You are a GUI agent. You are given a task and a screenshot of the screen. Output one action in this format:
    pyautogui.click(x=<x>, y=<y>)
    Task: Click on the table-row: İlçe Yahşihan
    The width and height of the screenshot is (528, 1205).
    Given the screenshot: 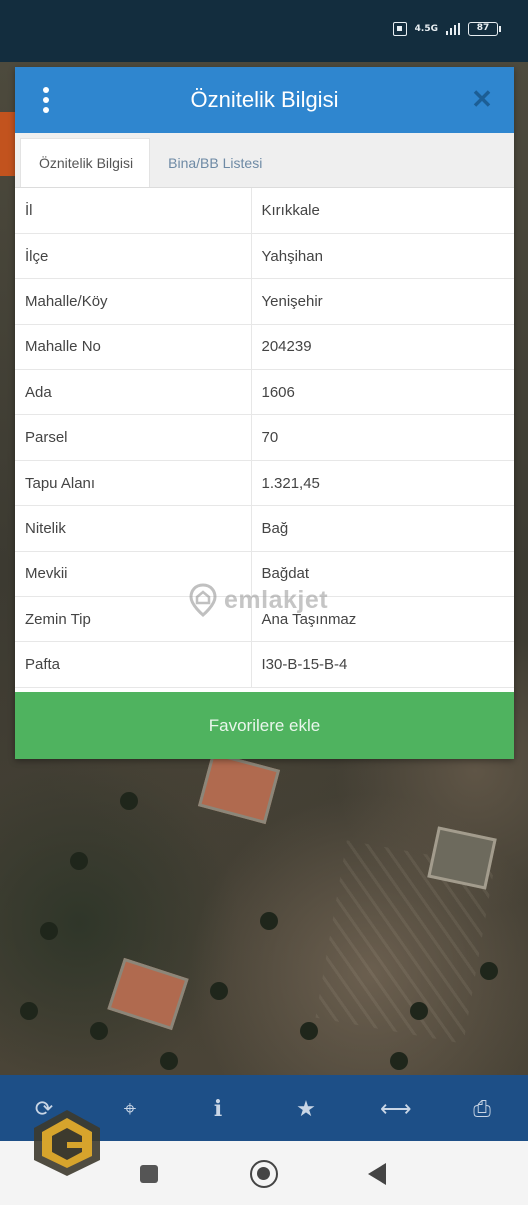 What is the action you would take?
    pyautogui.click(x=264, y=256)
    